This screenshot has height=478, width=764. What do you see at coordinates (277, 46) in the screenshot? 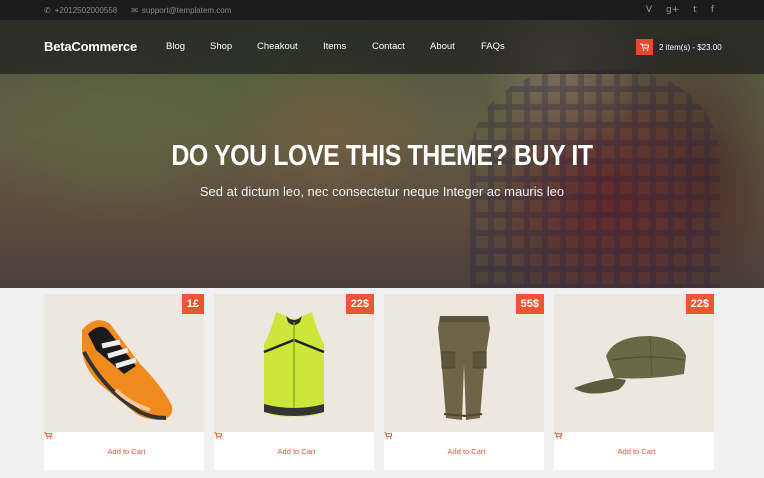
I see `nav-item-checkout: Cheakout` at bounding box center [277, 46].